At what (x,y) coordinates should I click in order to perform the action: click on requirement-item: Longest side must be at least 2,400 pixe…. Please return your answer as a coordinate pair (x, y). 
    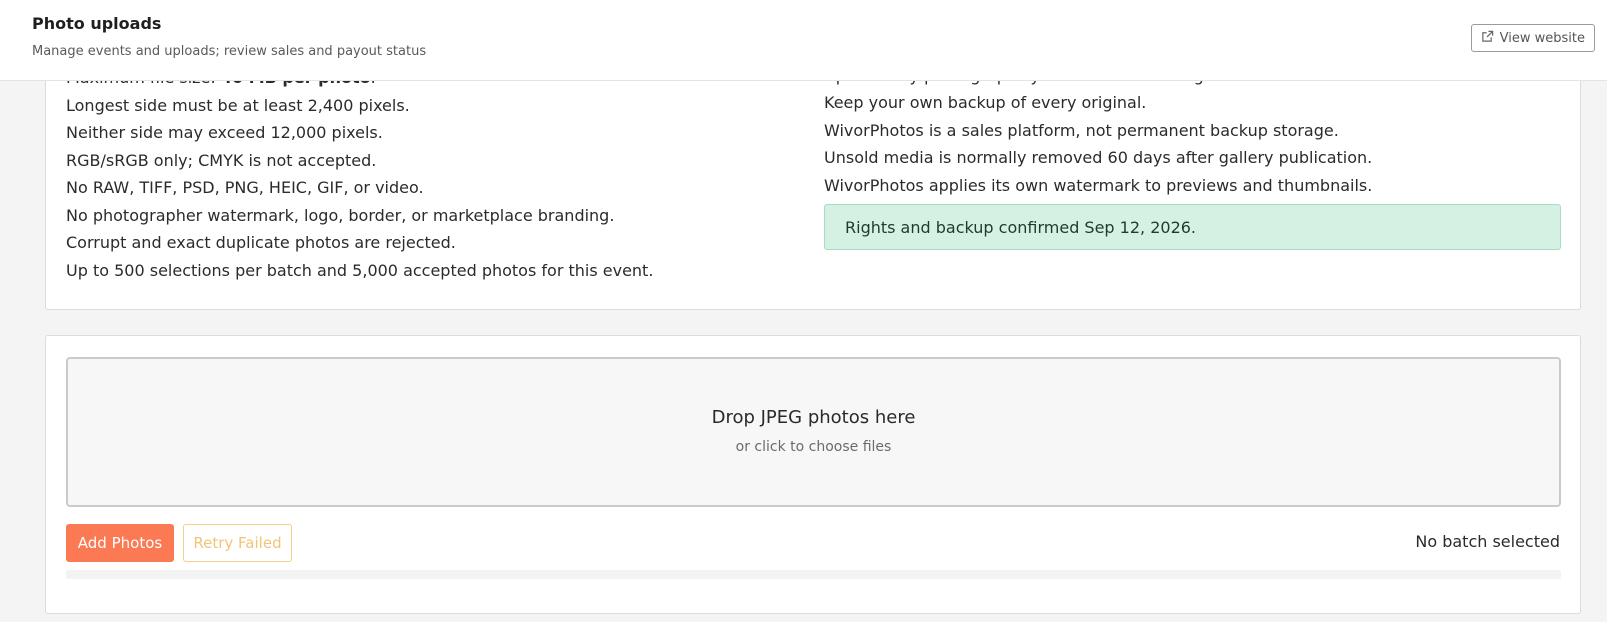
    Looking at the image, I should click on (238, 105).